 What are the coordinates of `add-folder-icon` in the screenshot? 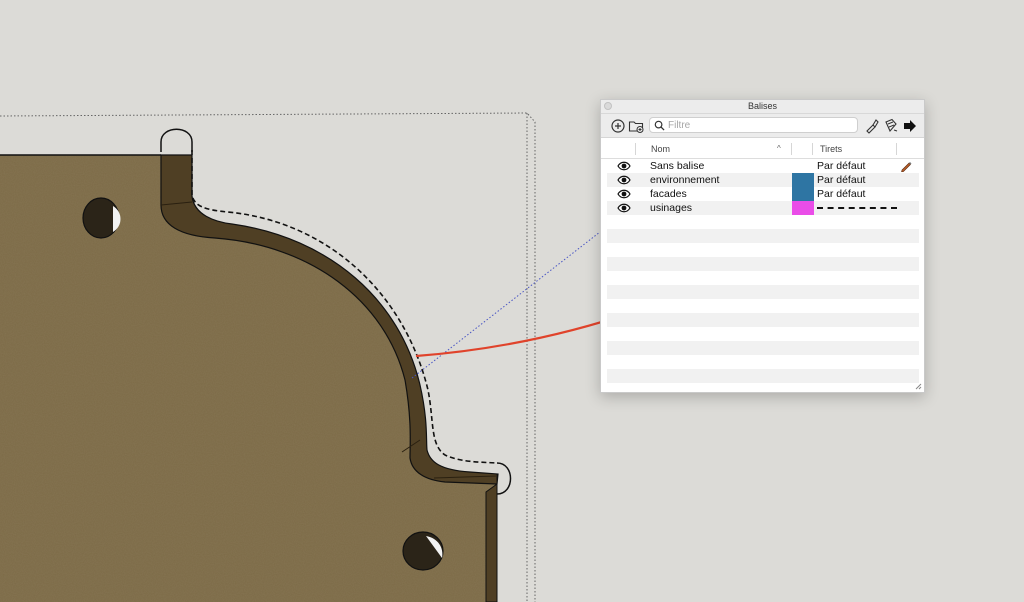 It's located at (636, 126).